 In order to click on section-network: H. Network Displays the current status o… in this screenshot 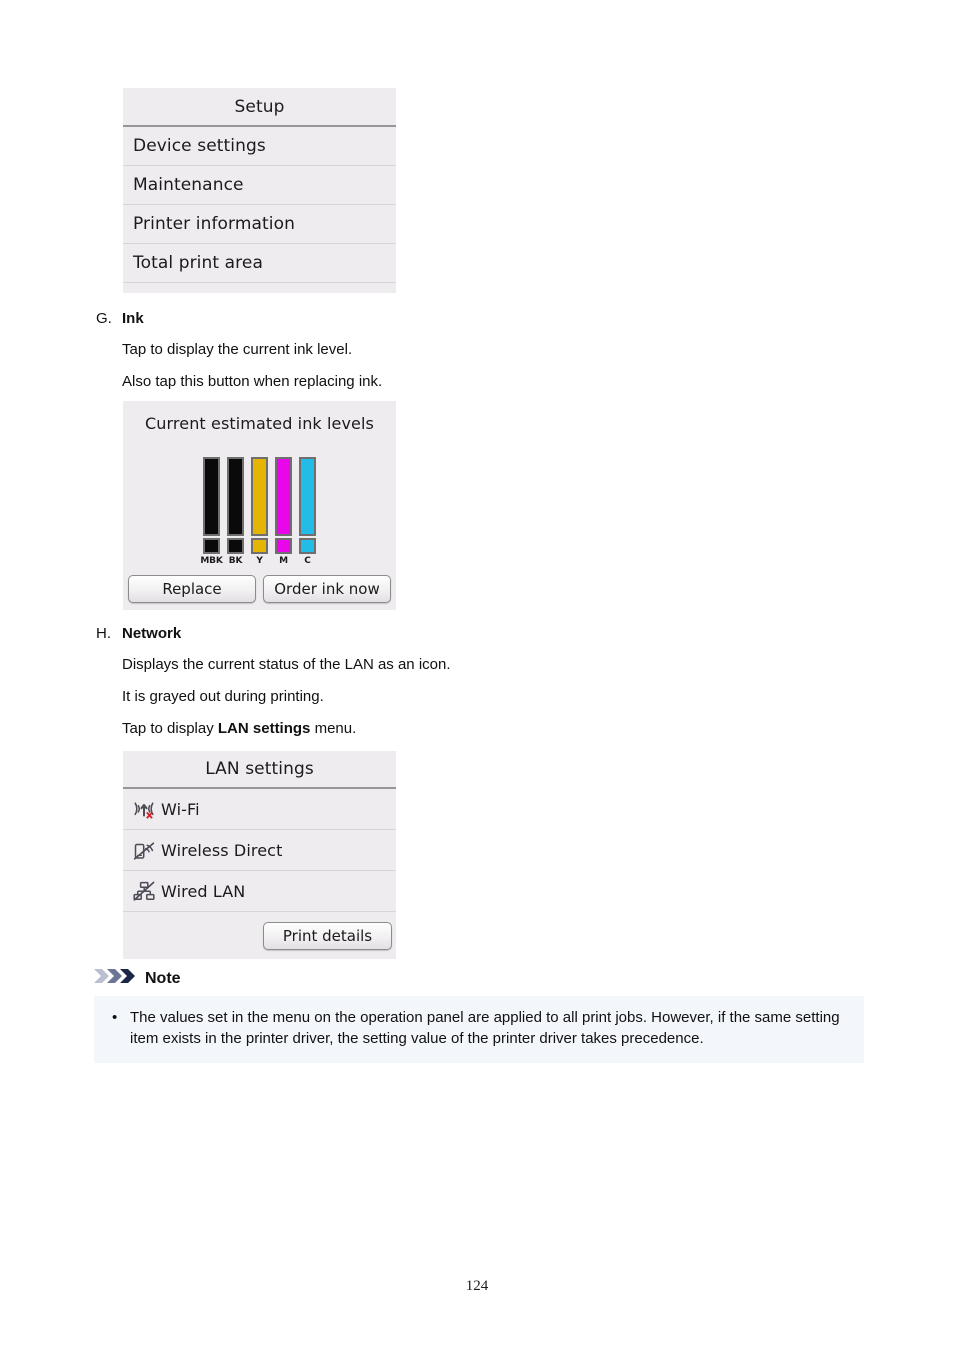, I will do `click(486, 688)`.